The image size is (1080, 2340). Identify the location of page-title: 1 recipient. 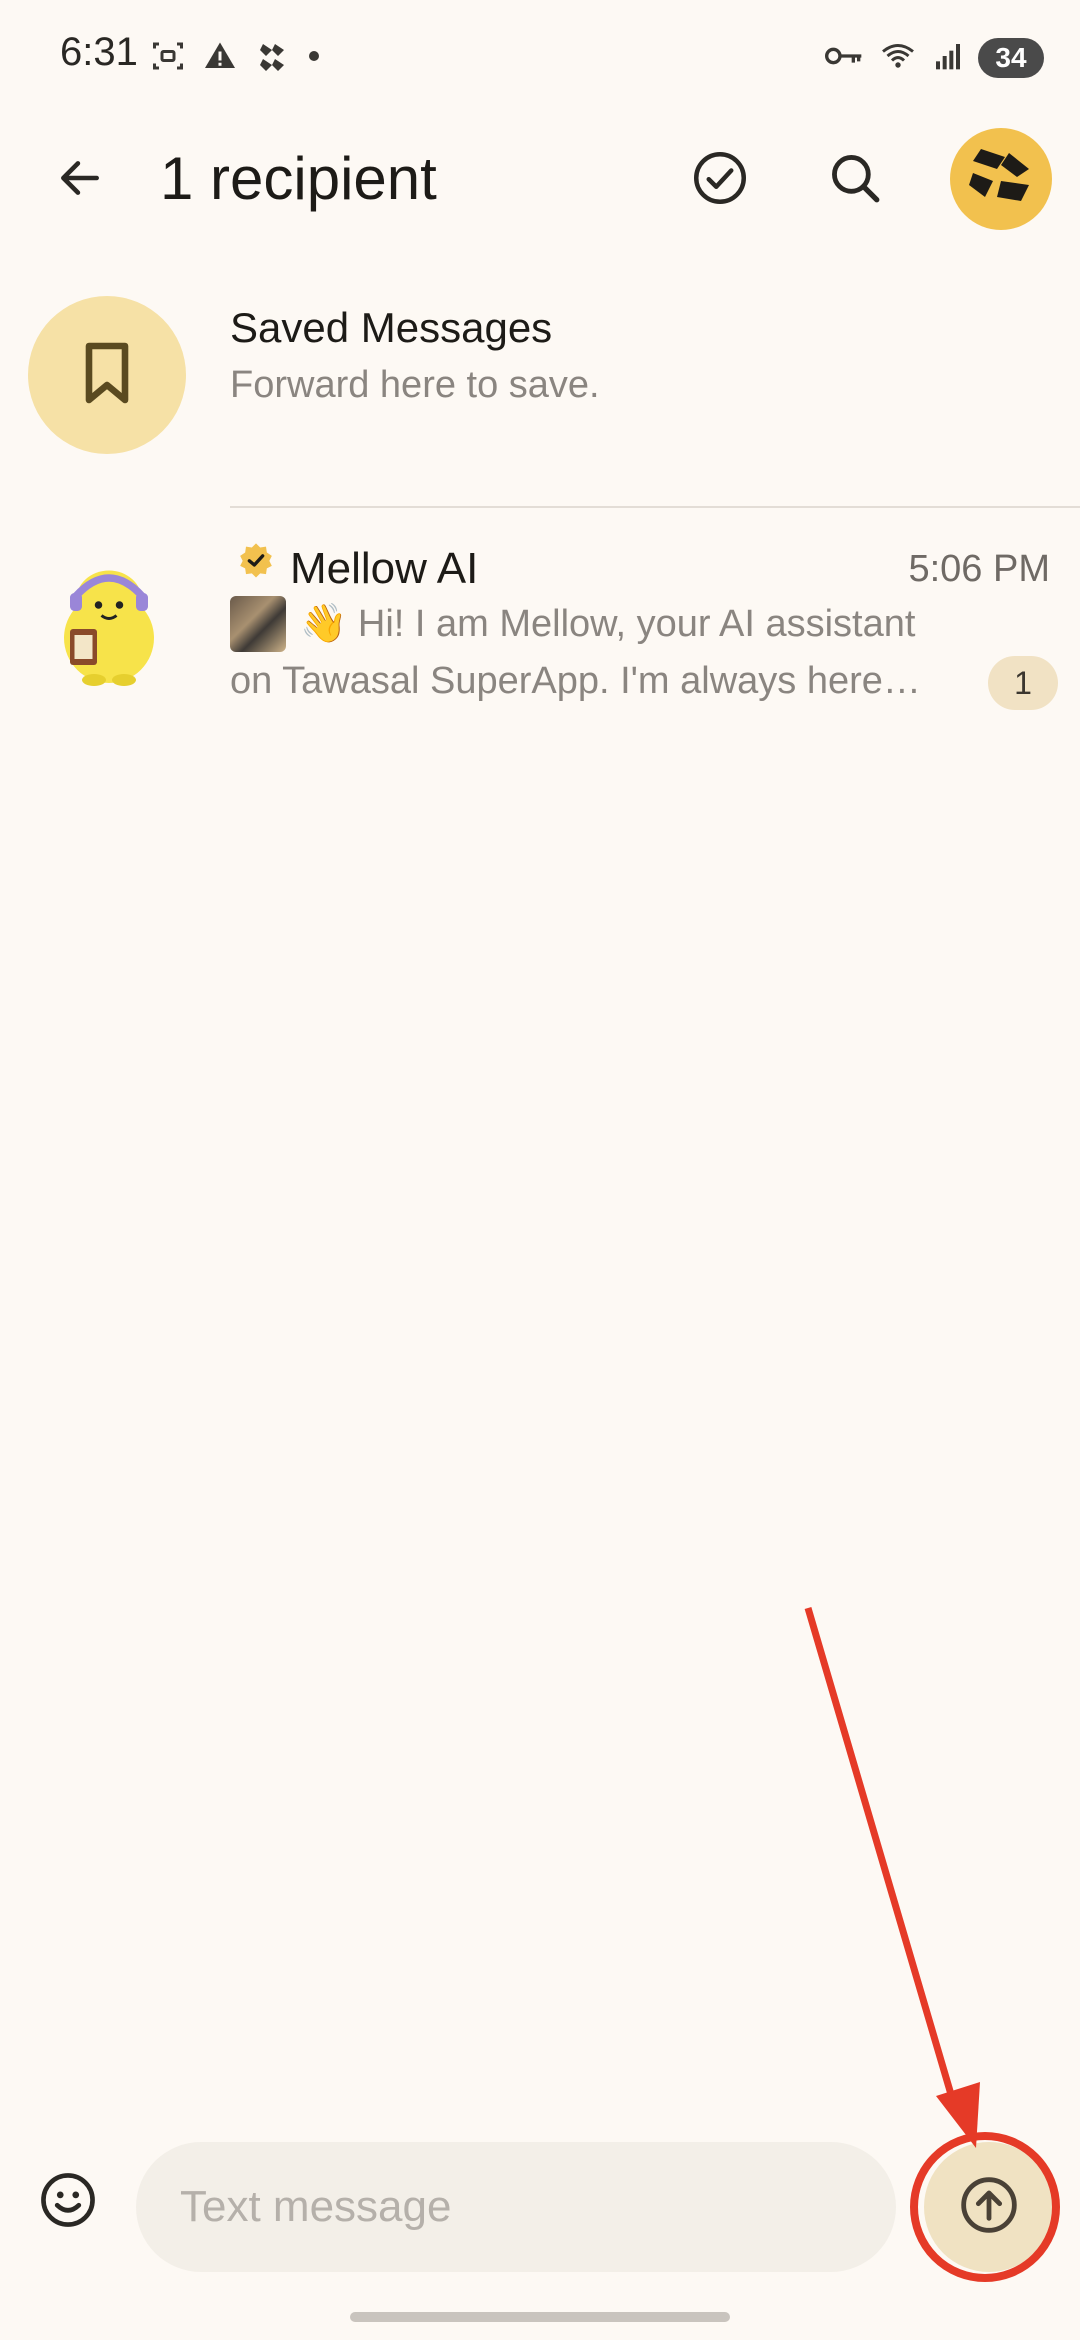
(298, 178).